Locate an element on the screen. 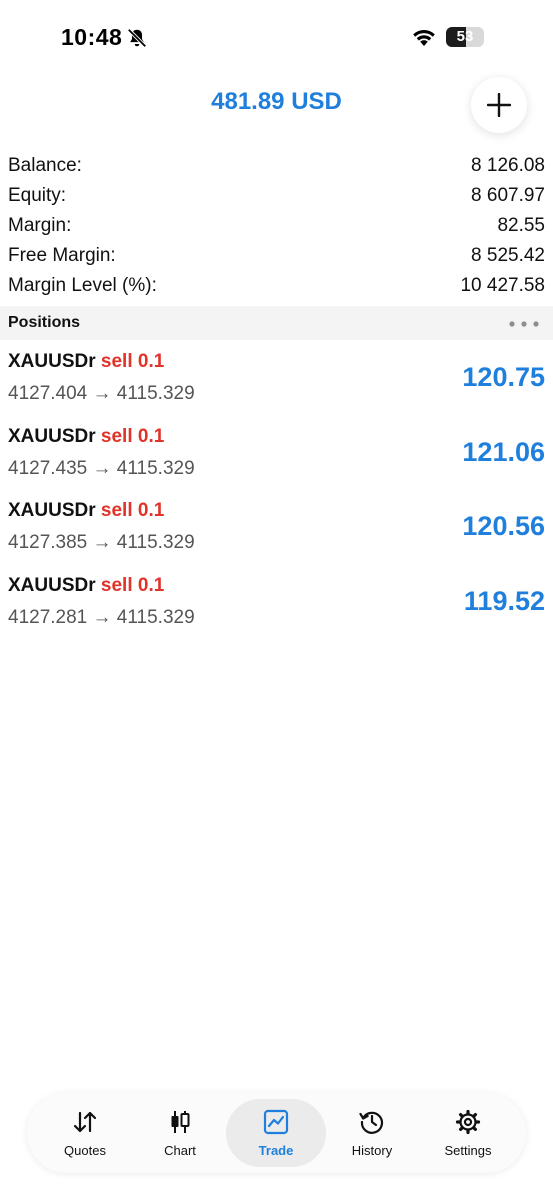 This screenshot has width=553, height=1200. position-profit: 120.56 is located at coordinates (503, 526).